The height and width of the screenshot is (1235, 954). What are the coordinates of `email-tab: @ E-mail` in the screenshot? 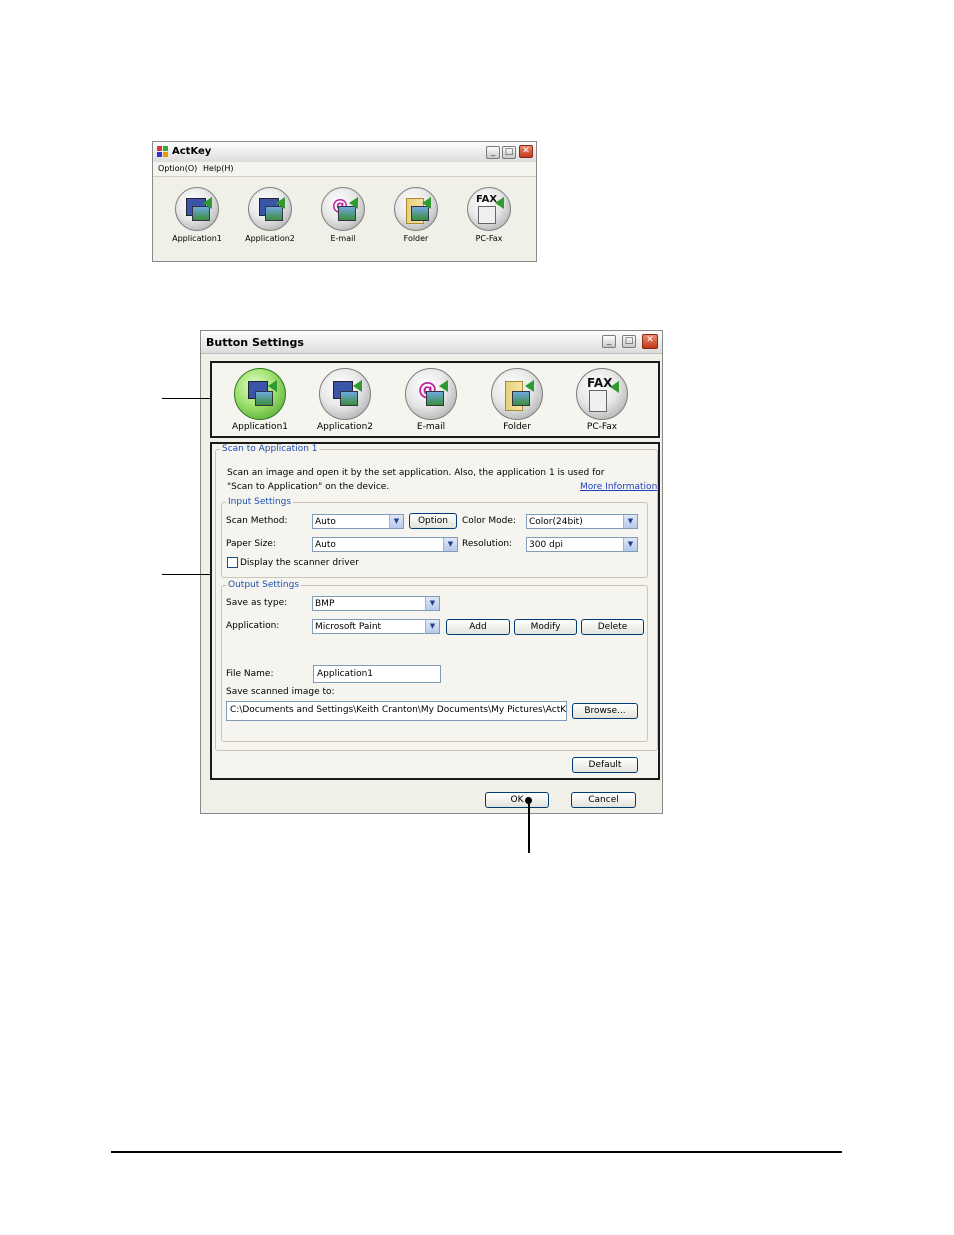 It's located at (431, 400).